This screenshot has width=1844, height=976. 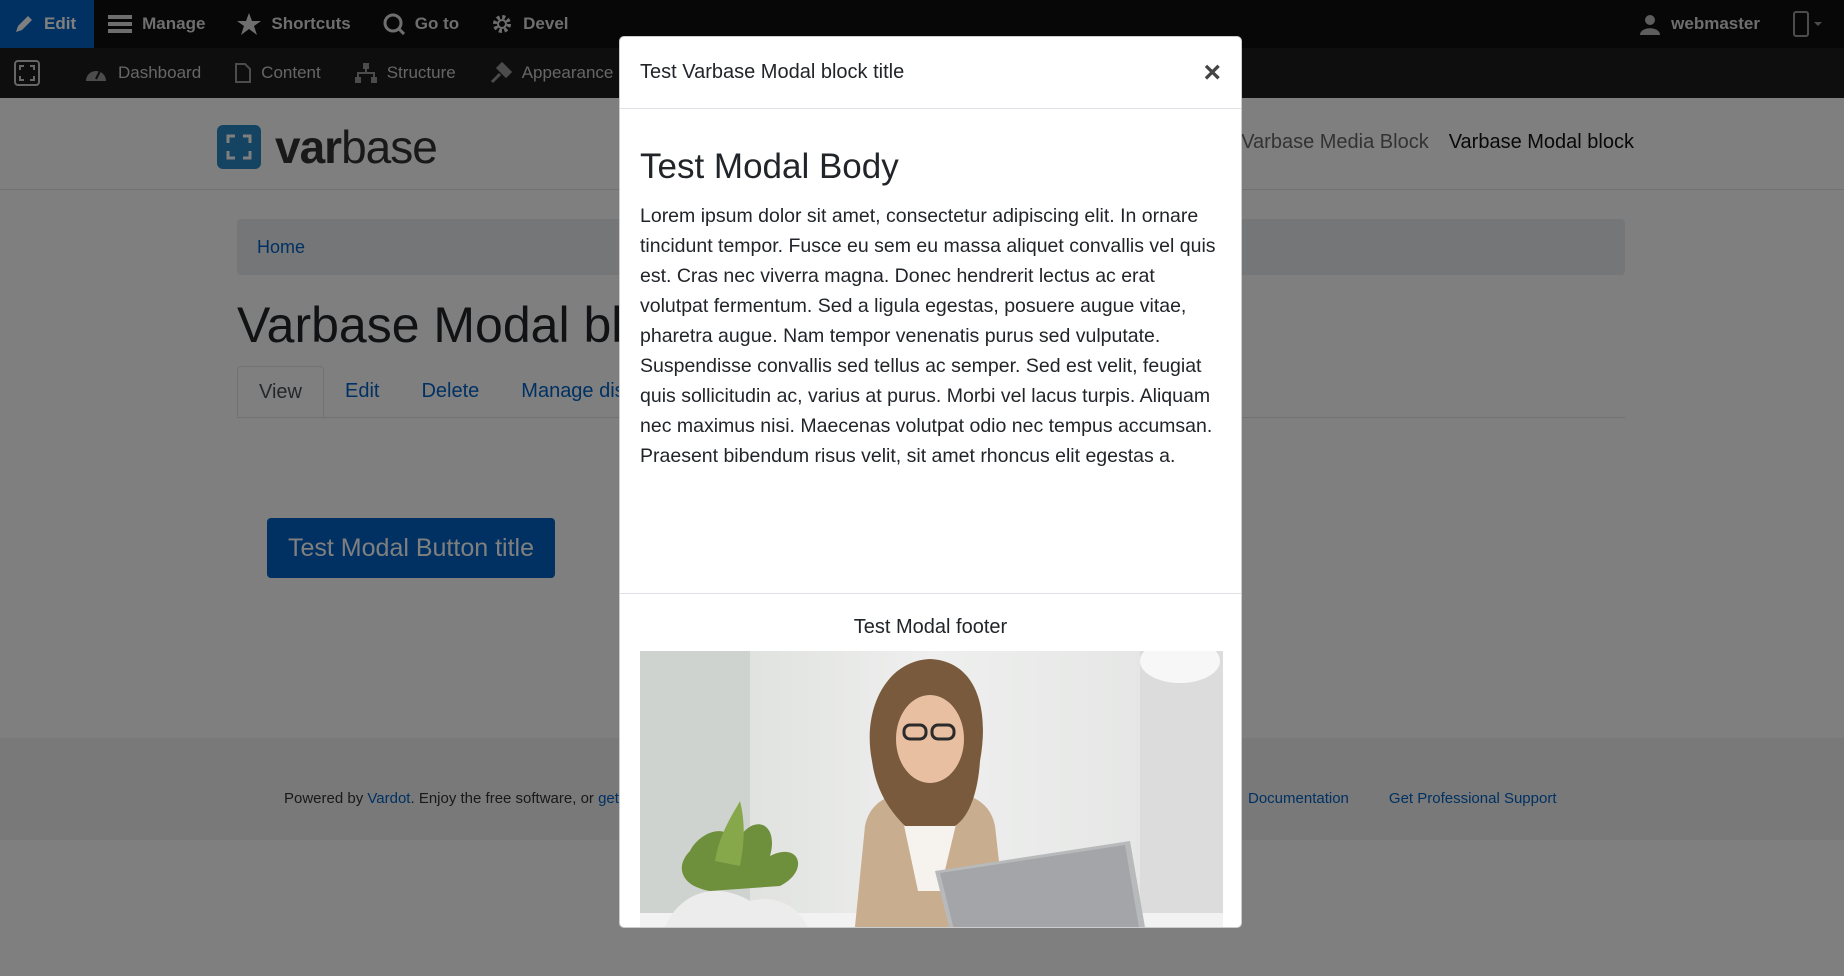 I want to click on modal-header: Test Varbase Modal block title ×, so click(x=930, y=73).